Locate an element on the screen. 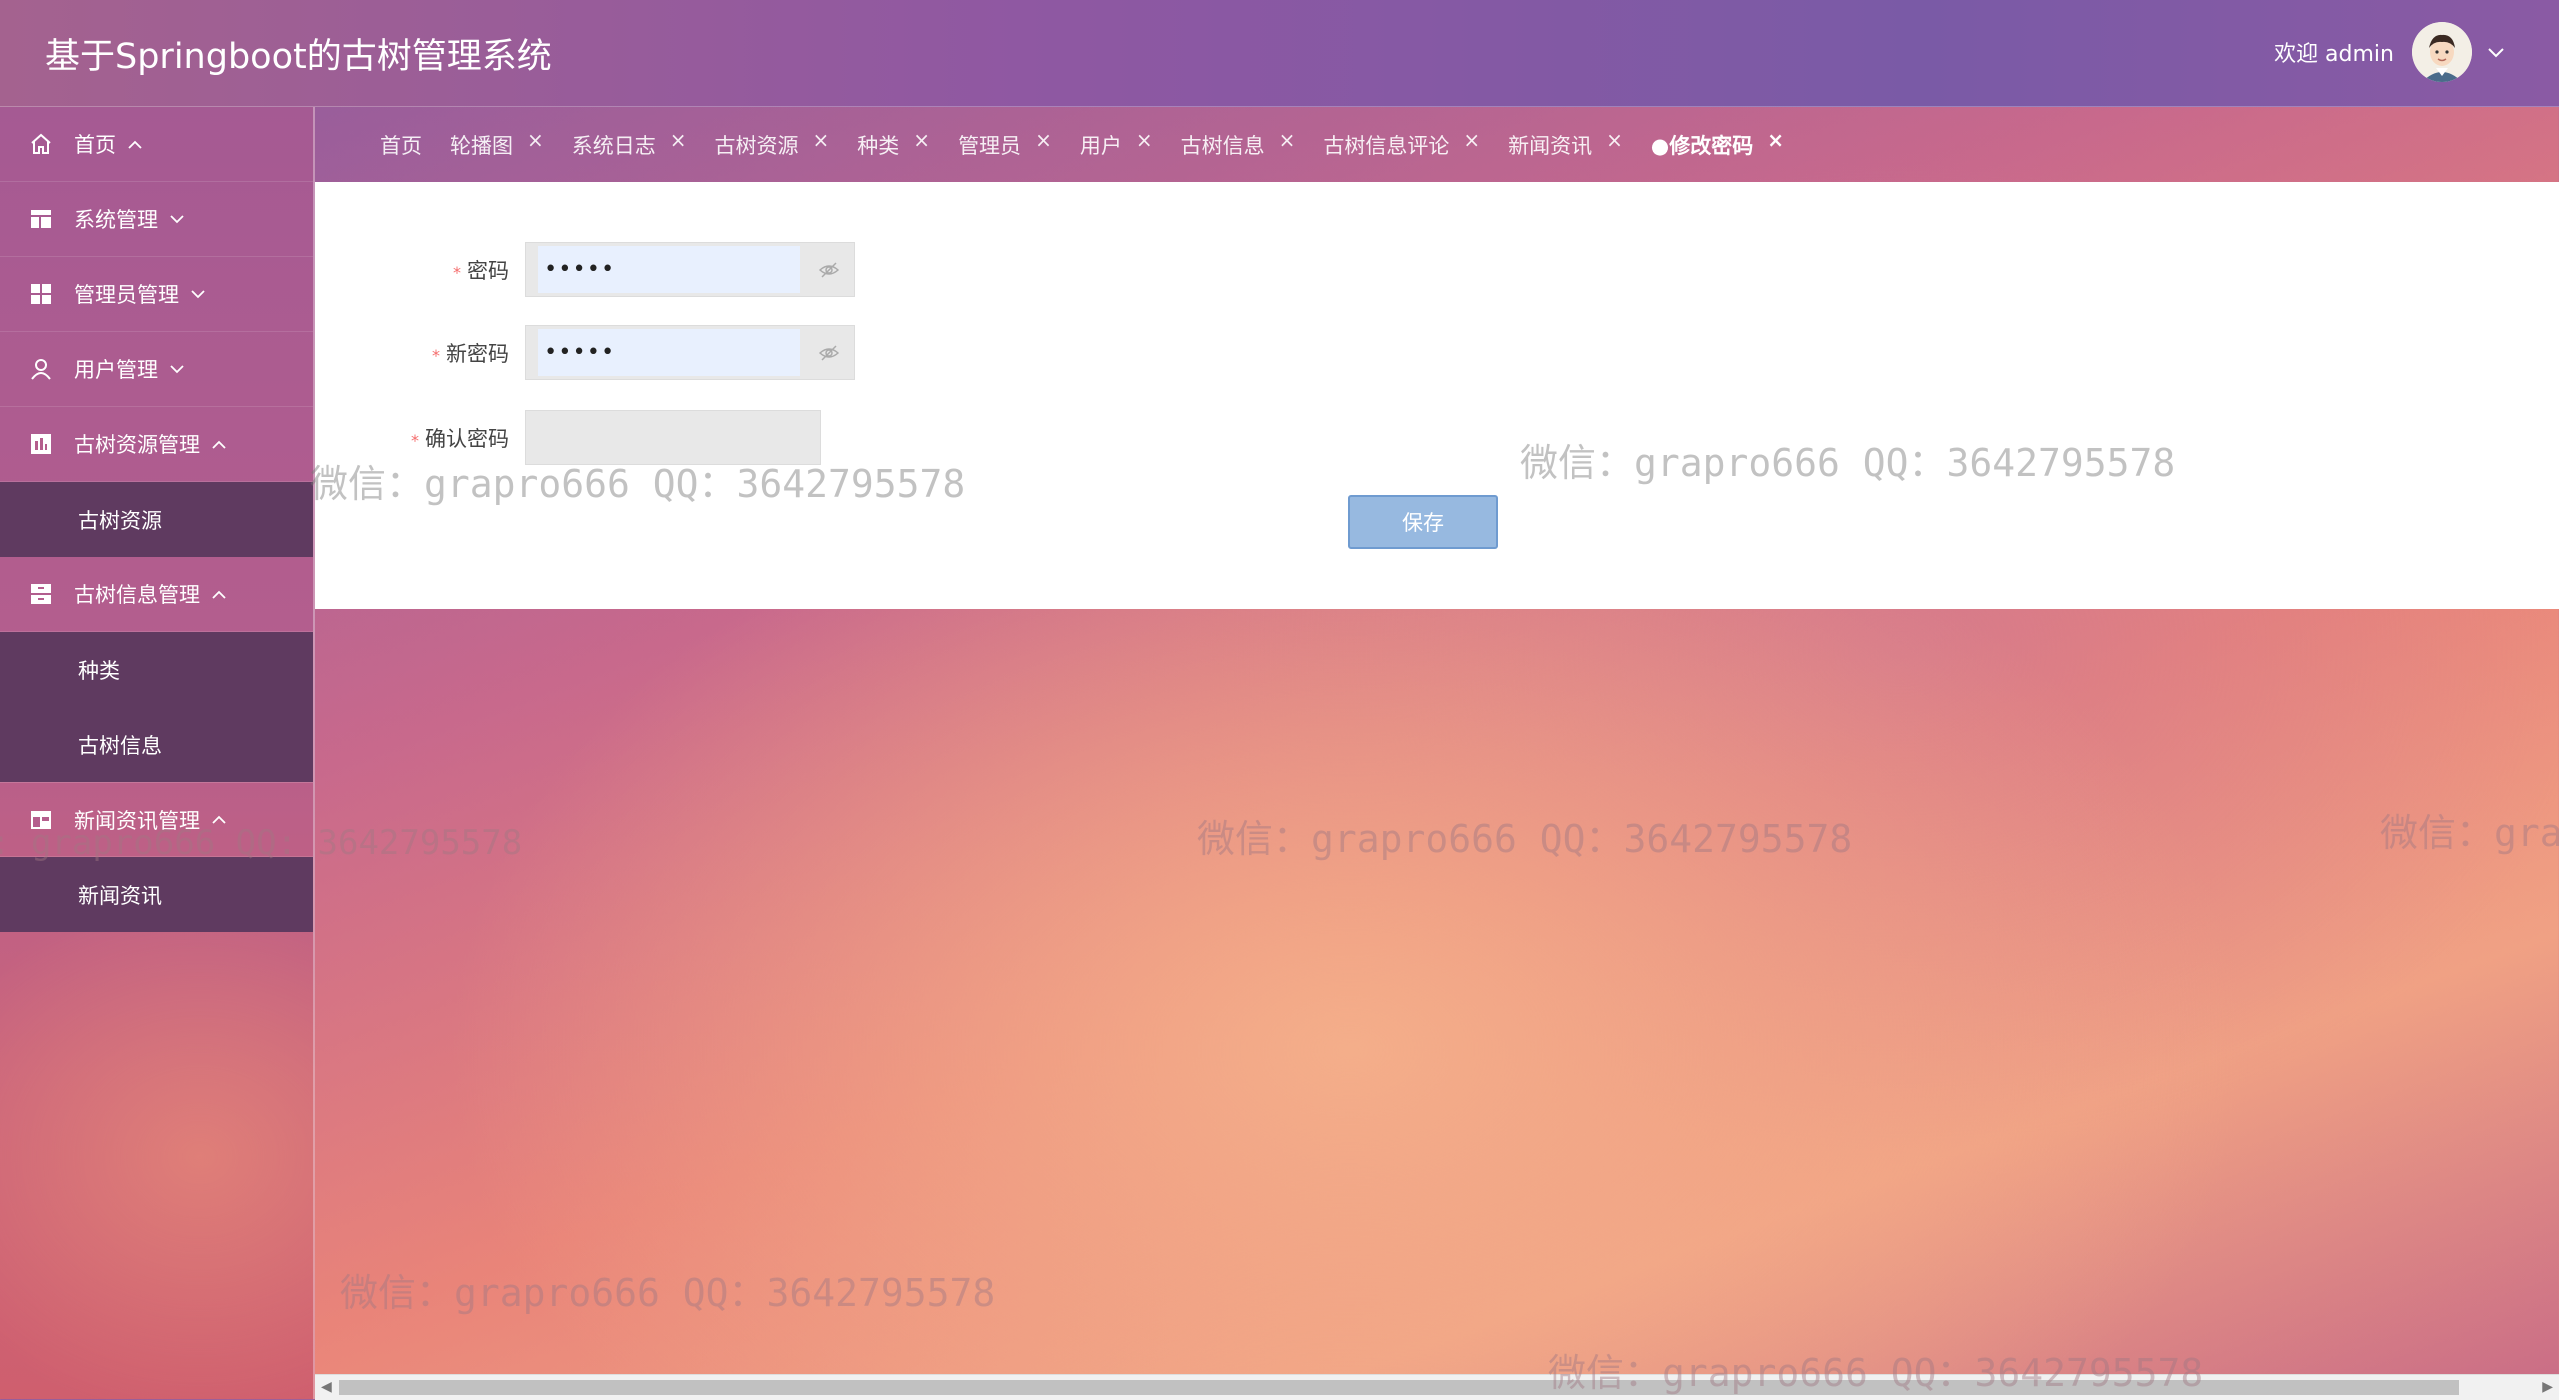 The width and height of the screenshot is (2559, 1400). tab-carousel: 轮播图 × is located at coordinates (497, 144).